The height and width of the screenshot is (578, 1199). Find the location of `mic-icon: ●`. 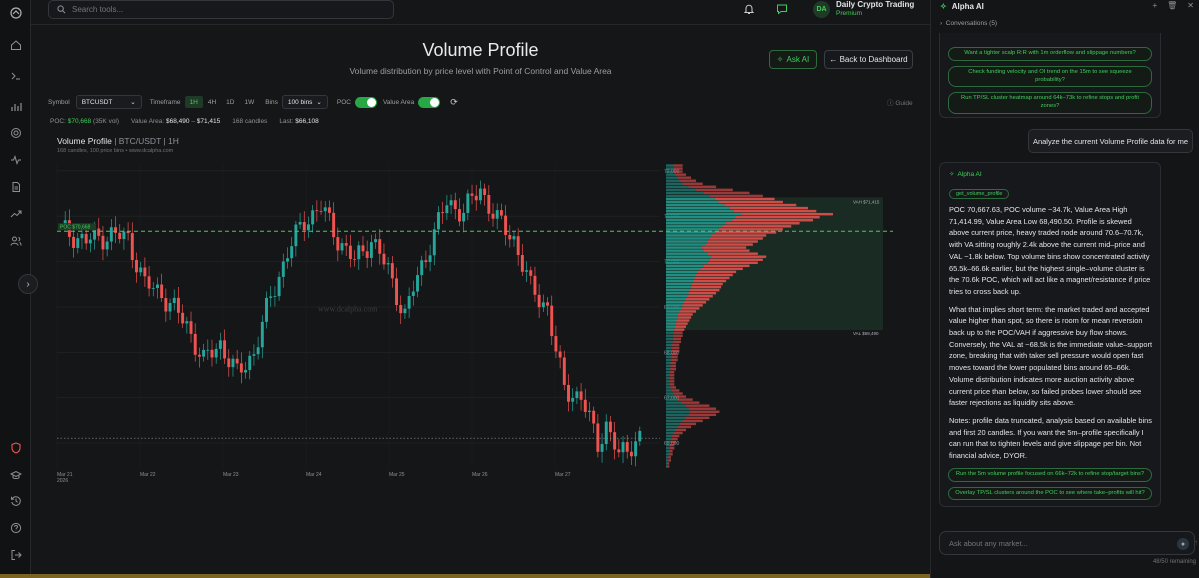

mic-icon: ● is located at coordinates (1183, 544).